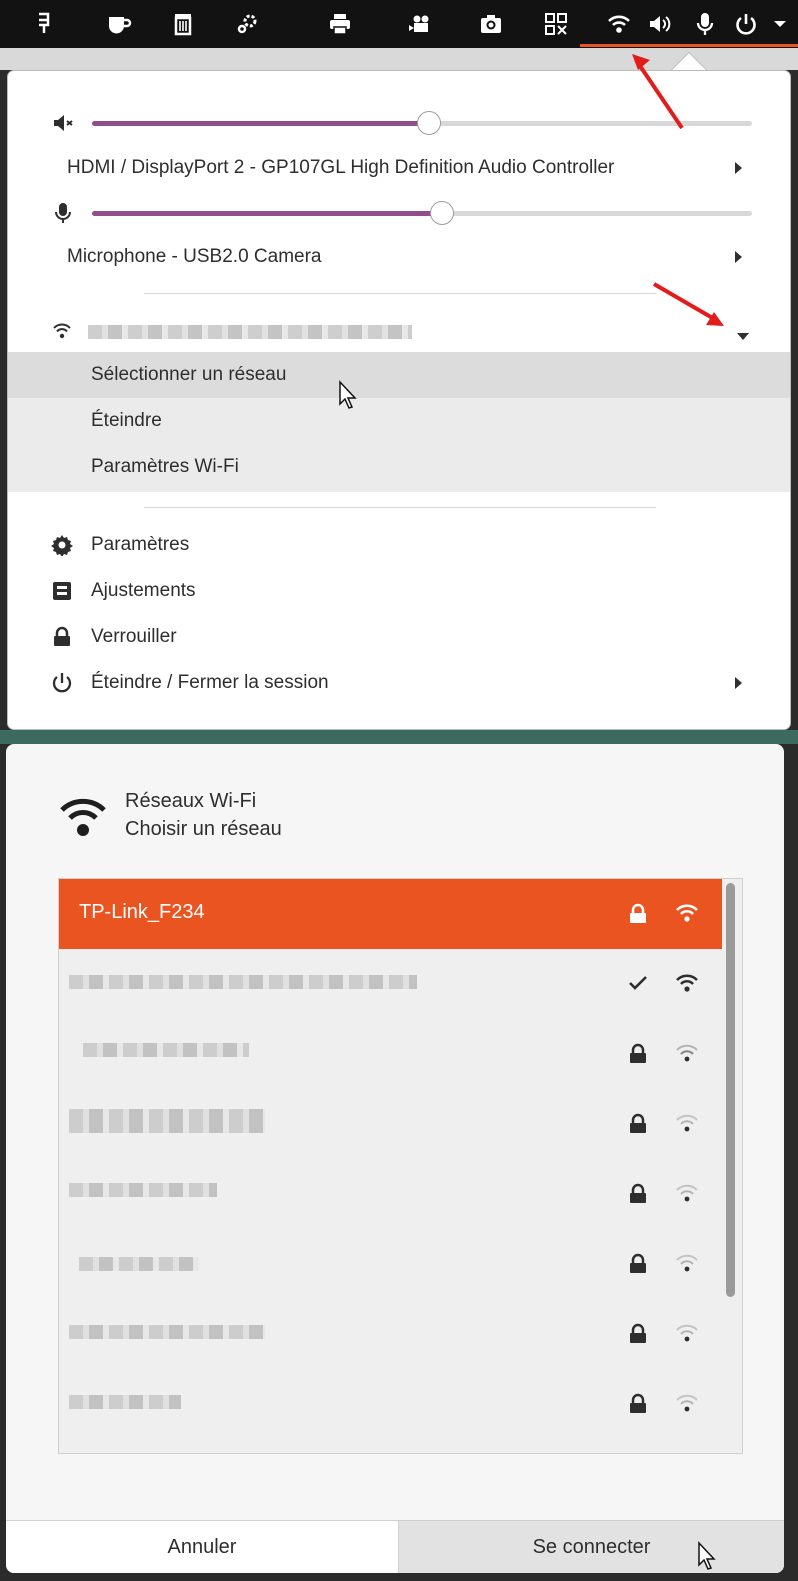 The height and width of the screenshot is (1581, 798). What do you see at coordinates (247, 24) in the screenshot?
I see `settings-gears-icon` at bounding box center [247, 24].